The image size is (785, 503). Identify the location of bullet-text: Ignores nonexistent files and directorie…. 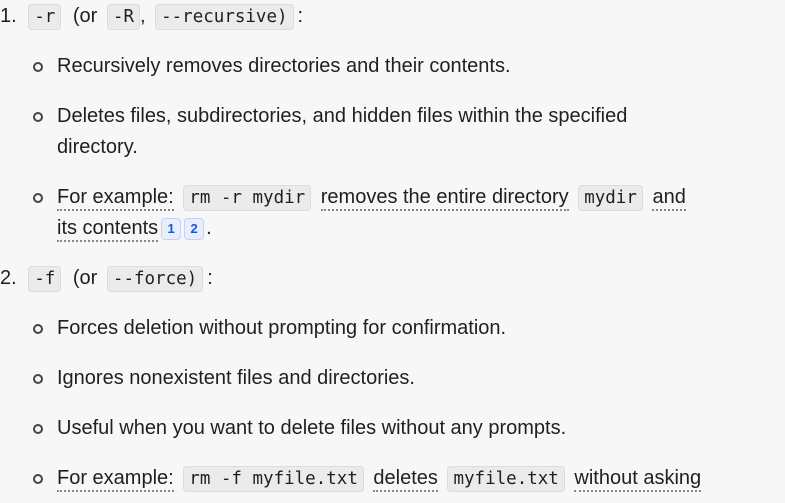
(236, 378).